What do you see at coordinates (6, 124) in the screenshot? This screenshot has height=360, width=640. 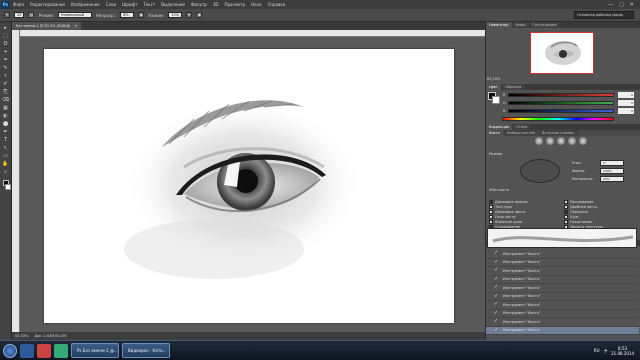 I see `tool-icon: ⬤` at bounding box center [6, 124].